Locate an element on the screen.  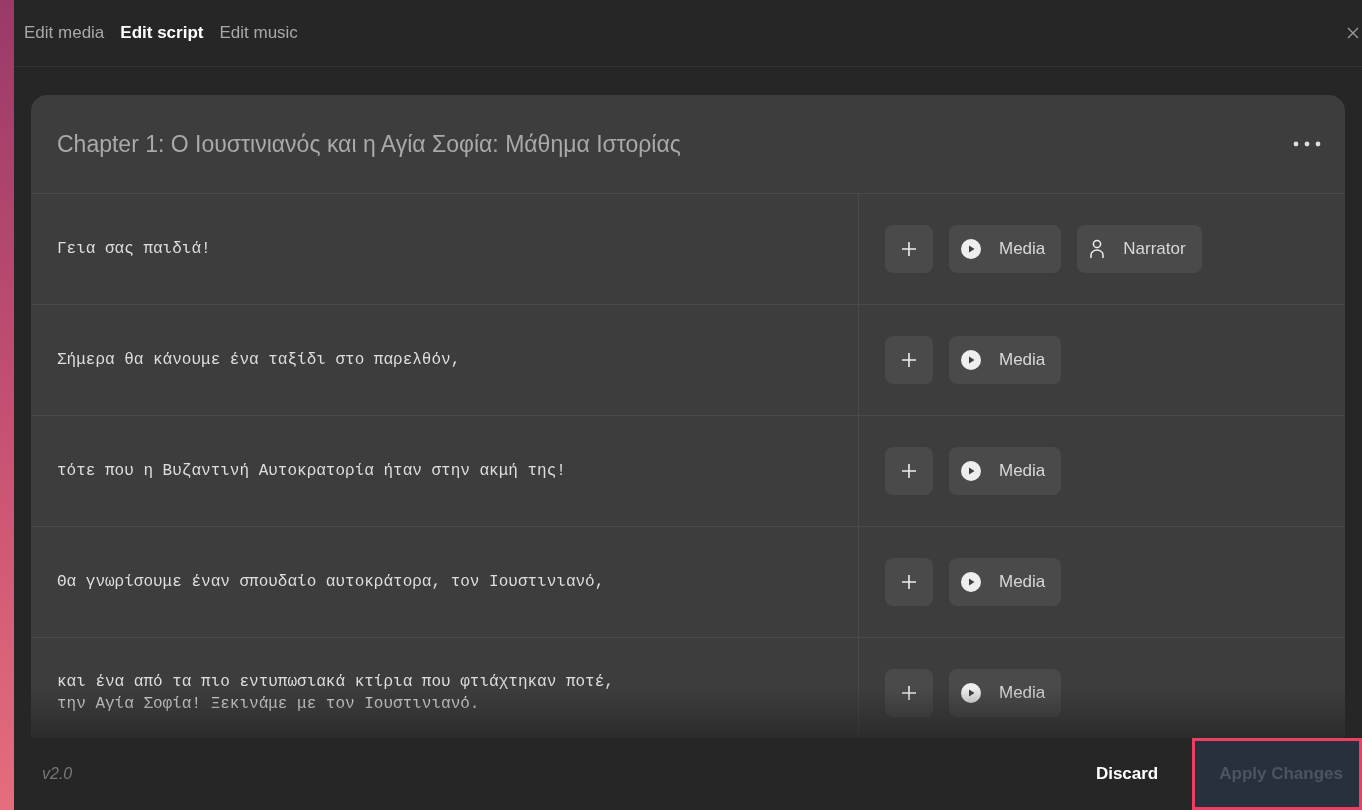
chapter-title: Chapter 1: Ο Ιουστινιανός και η Αγία Σοφία: Μάθημα Ιστορίας is located at coordinates (369, 144).